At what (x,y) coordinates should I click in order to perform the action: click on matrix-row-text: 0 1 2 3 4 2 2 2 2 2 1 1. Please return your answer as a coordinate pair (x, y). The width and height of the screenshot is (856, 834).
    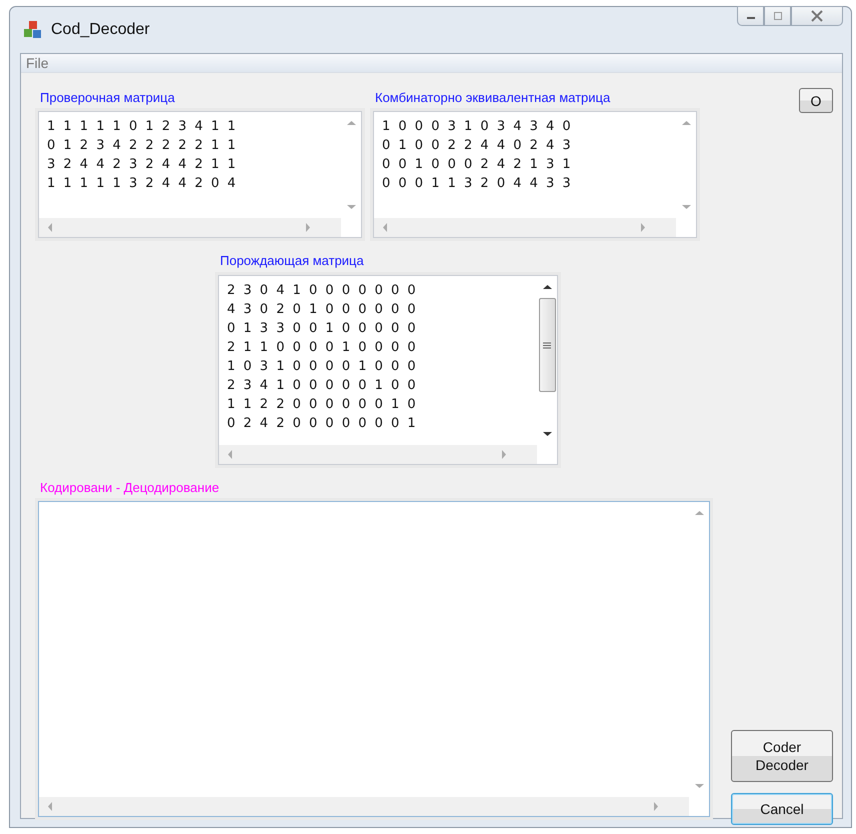
    Looking at the image, I should click on (142, 146).